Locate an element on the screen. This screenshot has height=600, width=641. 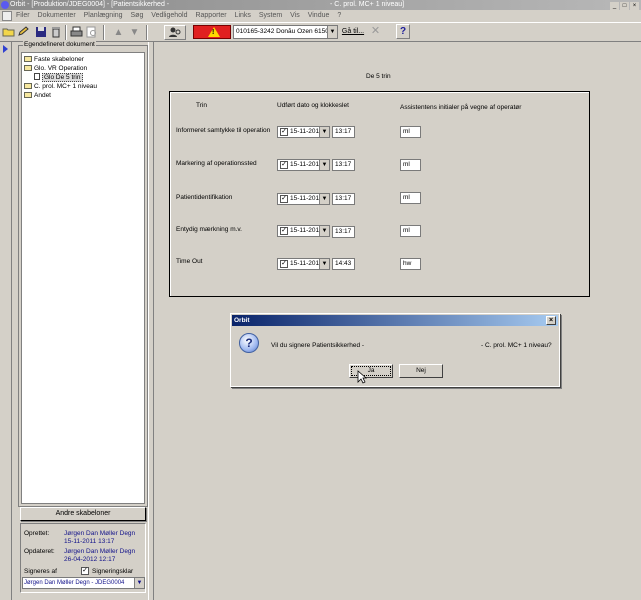
save-icon is located at coordinates (40, 32).